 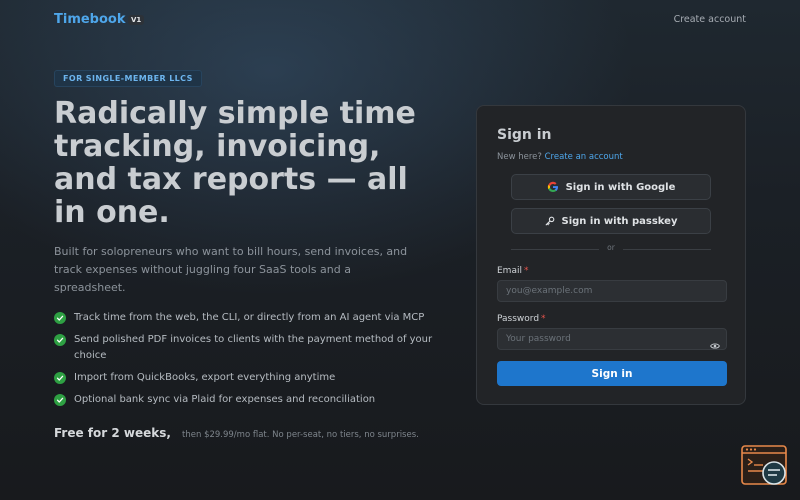 What do you see at coordinates (710, 19) in the screenshot?
I see `create-account-link: Create account` at bounding box center [710, 19].